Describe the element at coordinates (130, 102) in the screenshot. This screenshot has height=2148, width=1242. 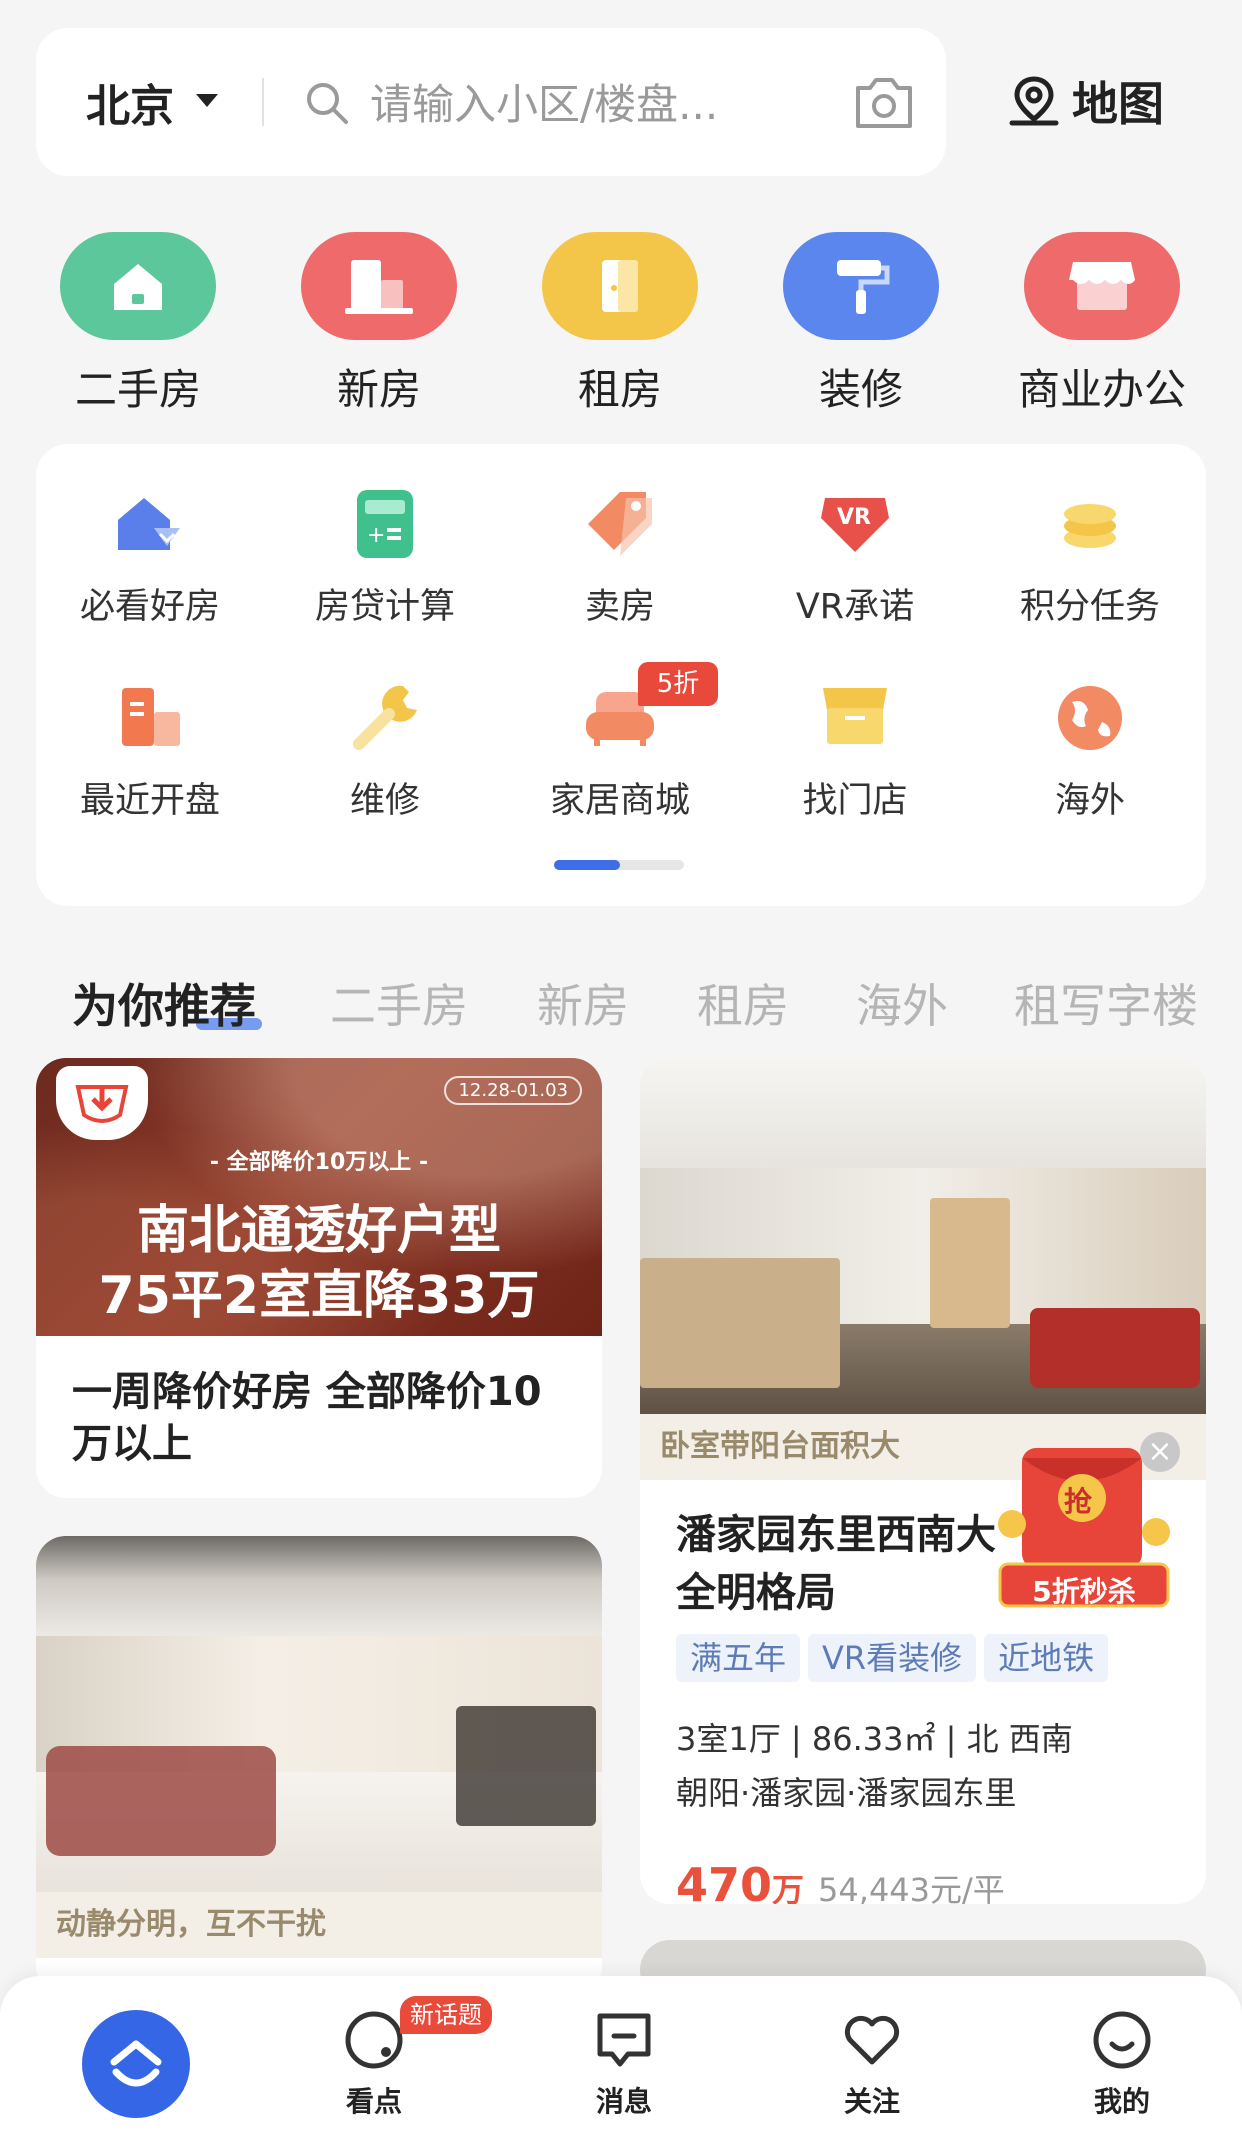
I see `city-selector: 北京` at that location.